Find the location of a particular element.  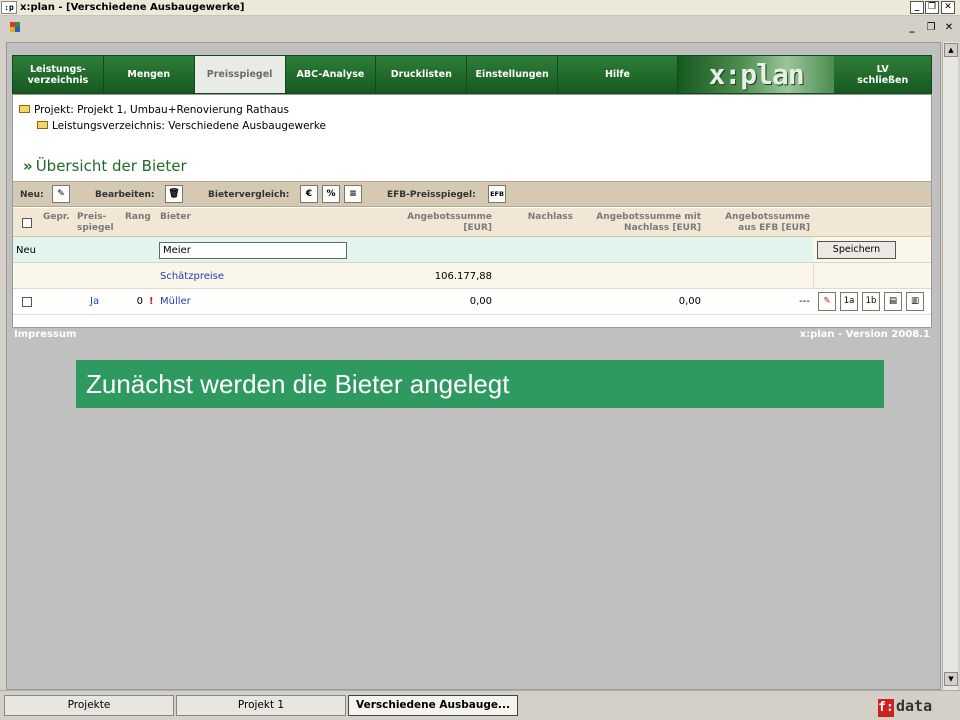

new-row-action-cell: Speichern is located at coordinates (872, 249).